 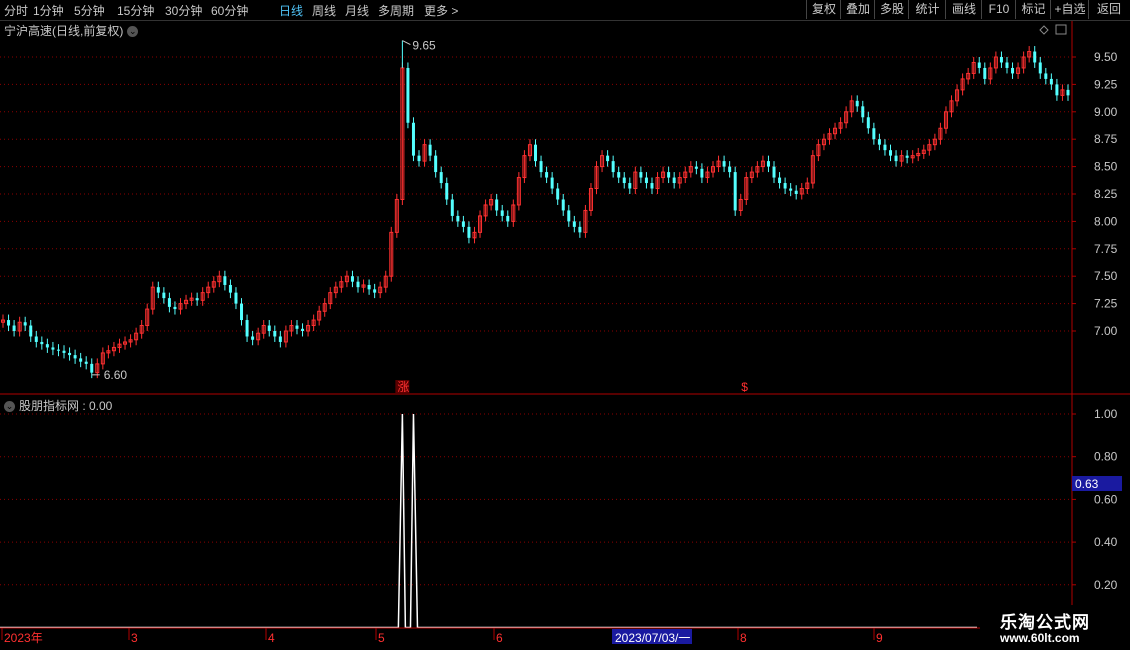 What do you see at coordinates (1033, 9) in the screenshot?
I see `toolbar-button-6: 标记` at bounding box center [1033, 9].